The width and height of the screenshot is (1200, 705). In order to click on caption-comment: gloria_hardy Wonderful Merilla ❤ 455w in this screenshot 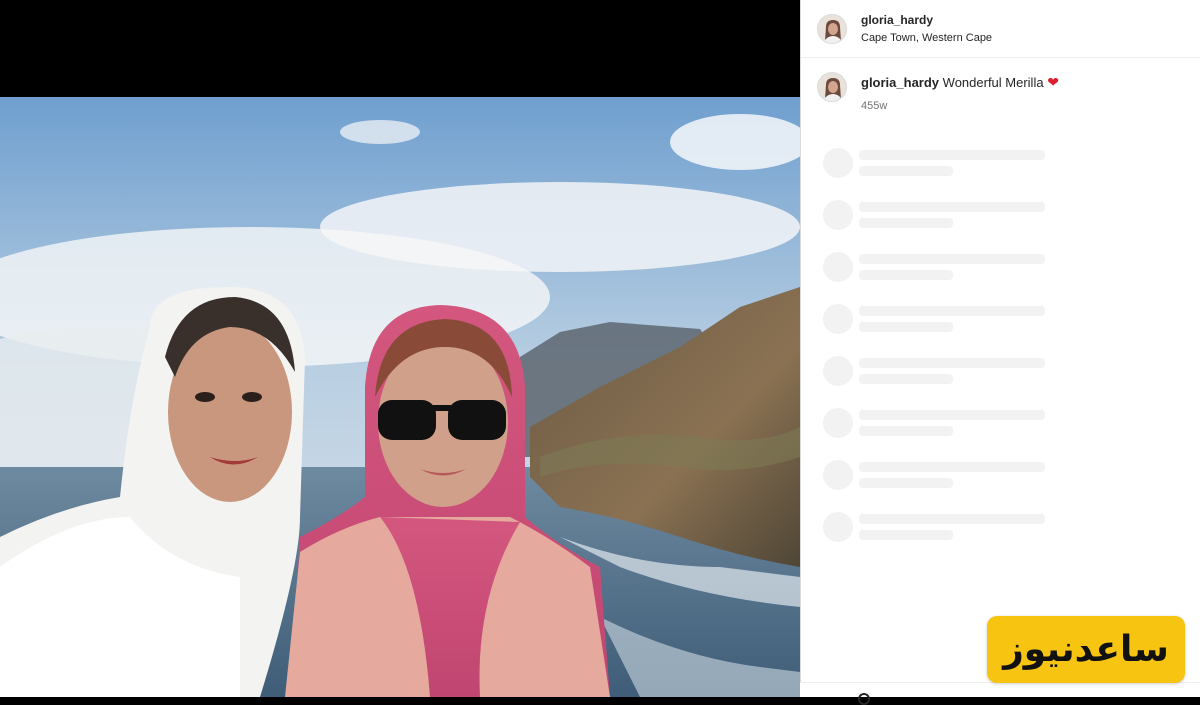, I will do `click(1000, 85)`.